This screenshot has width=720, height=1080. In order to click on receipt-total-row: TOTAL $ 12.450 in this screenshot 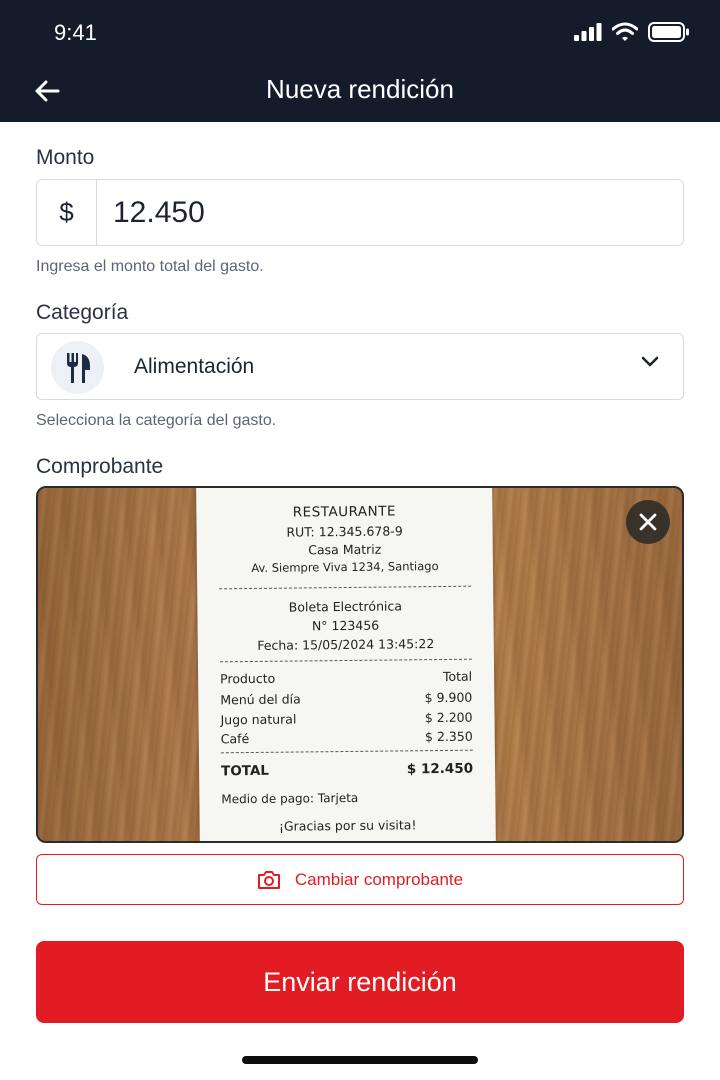, I will do `click(347, 770)`.